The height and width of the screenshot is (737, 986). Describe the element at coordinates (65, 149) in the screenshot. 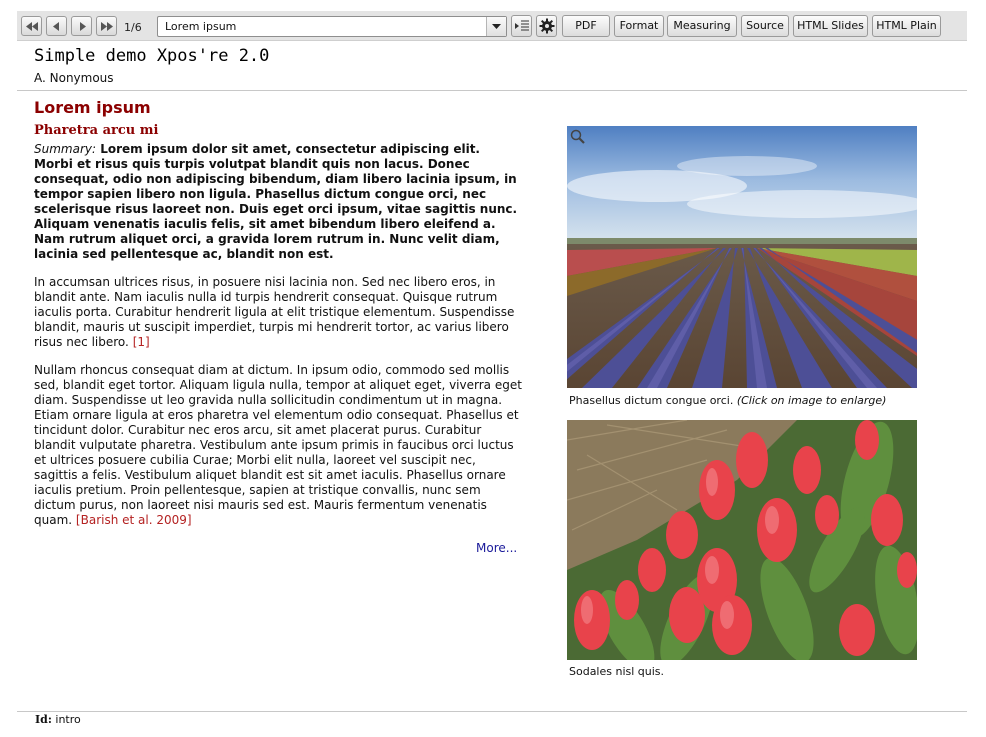

I see `summary-label: Summary:` at that location.